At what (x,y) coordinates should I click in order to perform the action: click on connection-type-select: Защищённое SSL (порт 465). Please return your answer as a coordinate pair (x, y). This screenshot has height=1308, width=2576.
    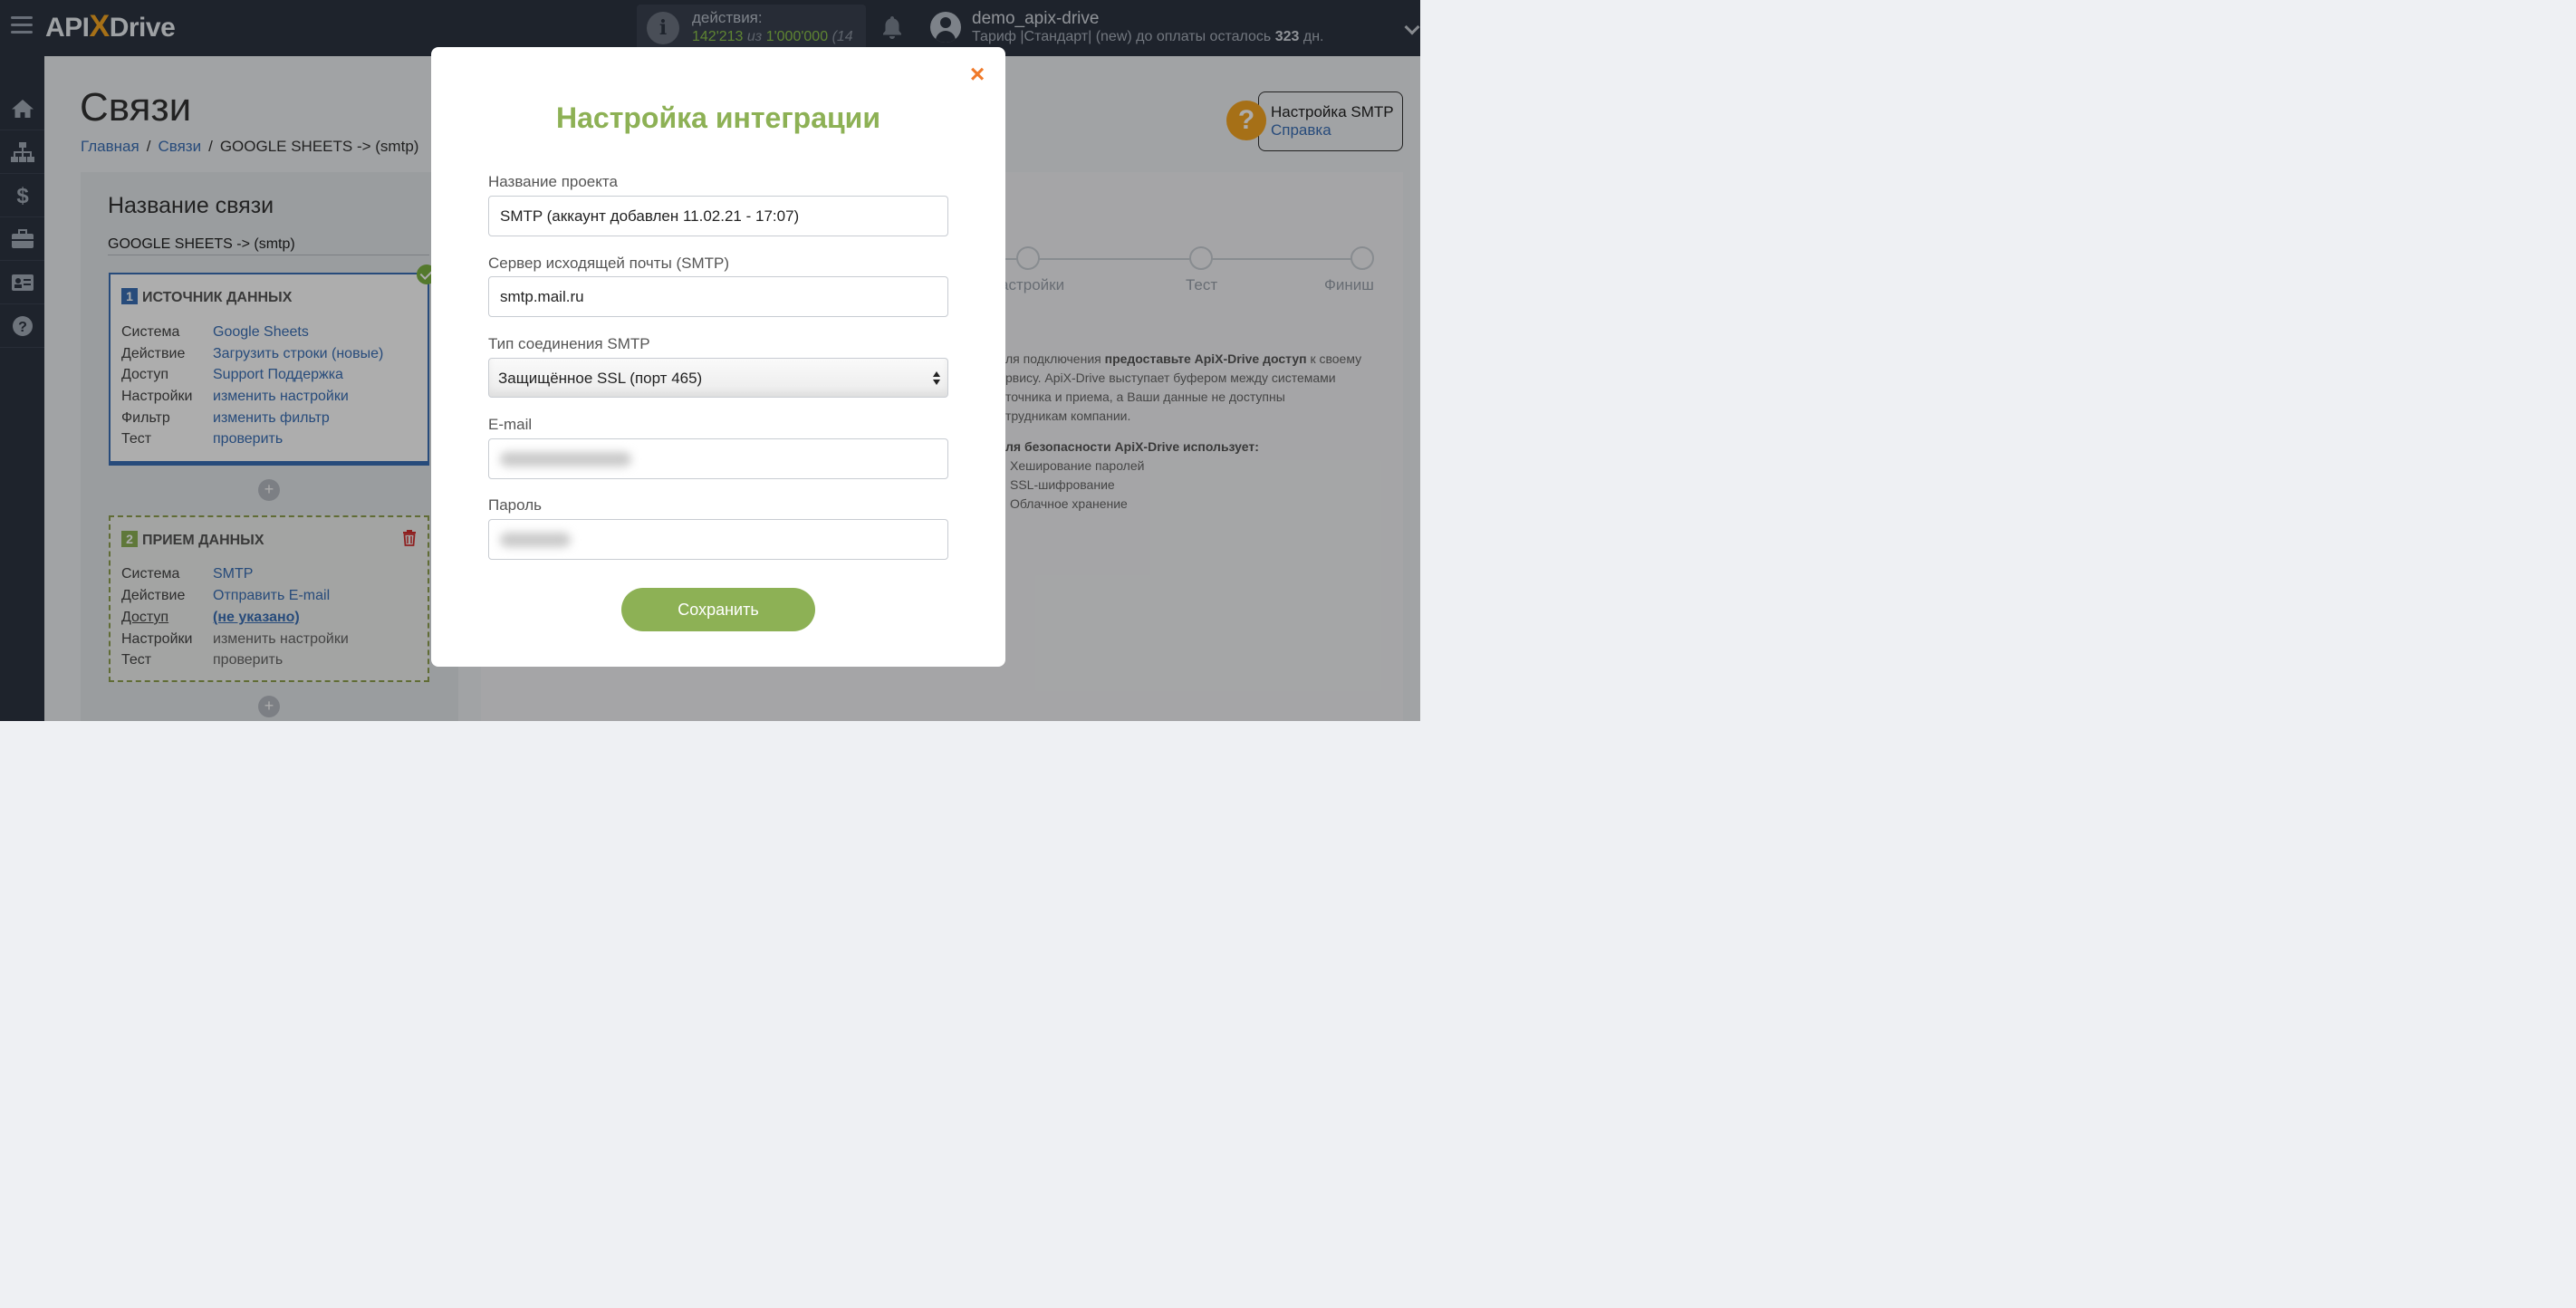
    Looking at the image, I should click on (718, 378).